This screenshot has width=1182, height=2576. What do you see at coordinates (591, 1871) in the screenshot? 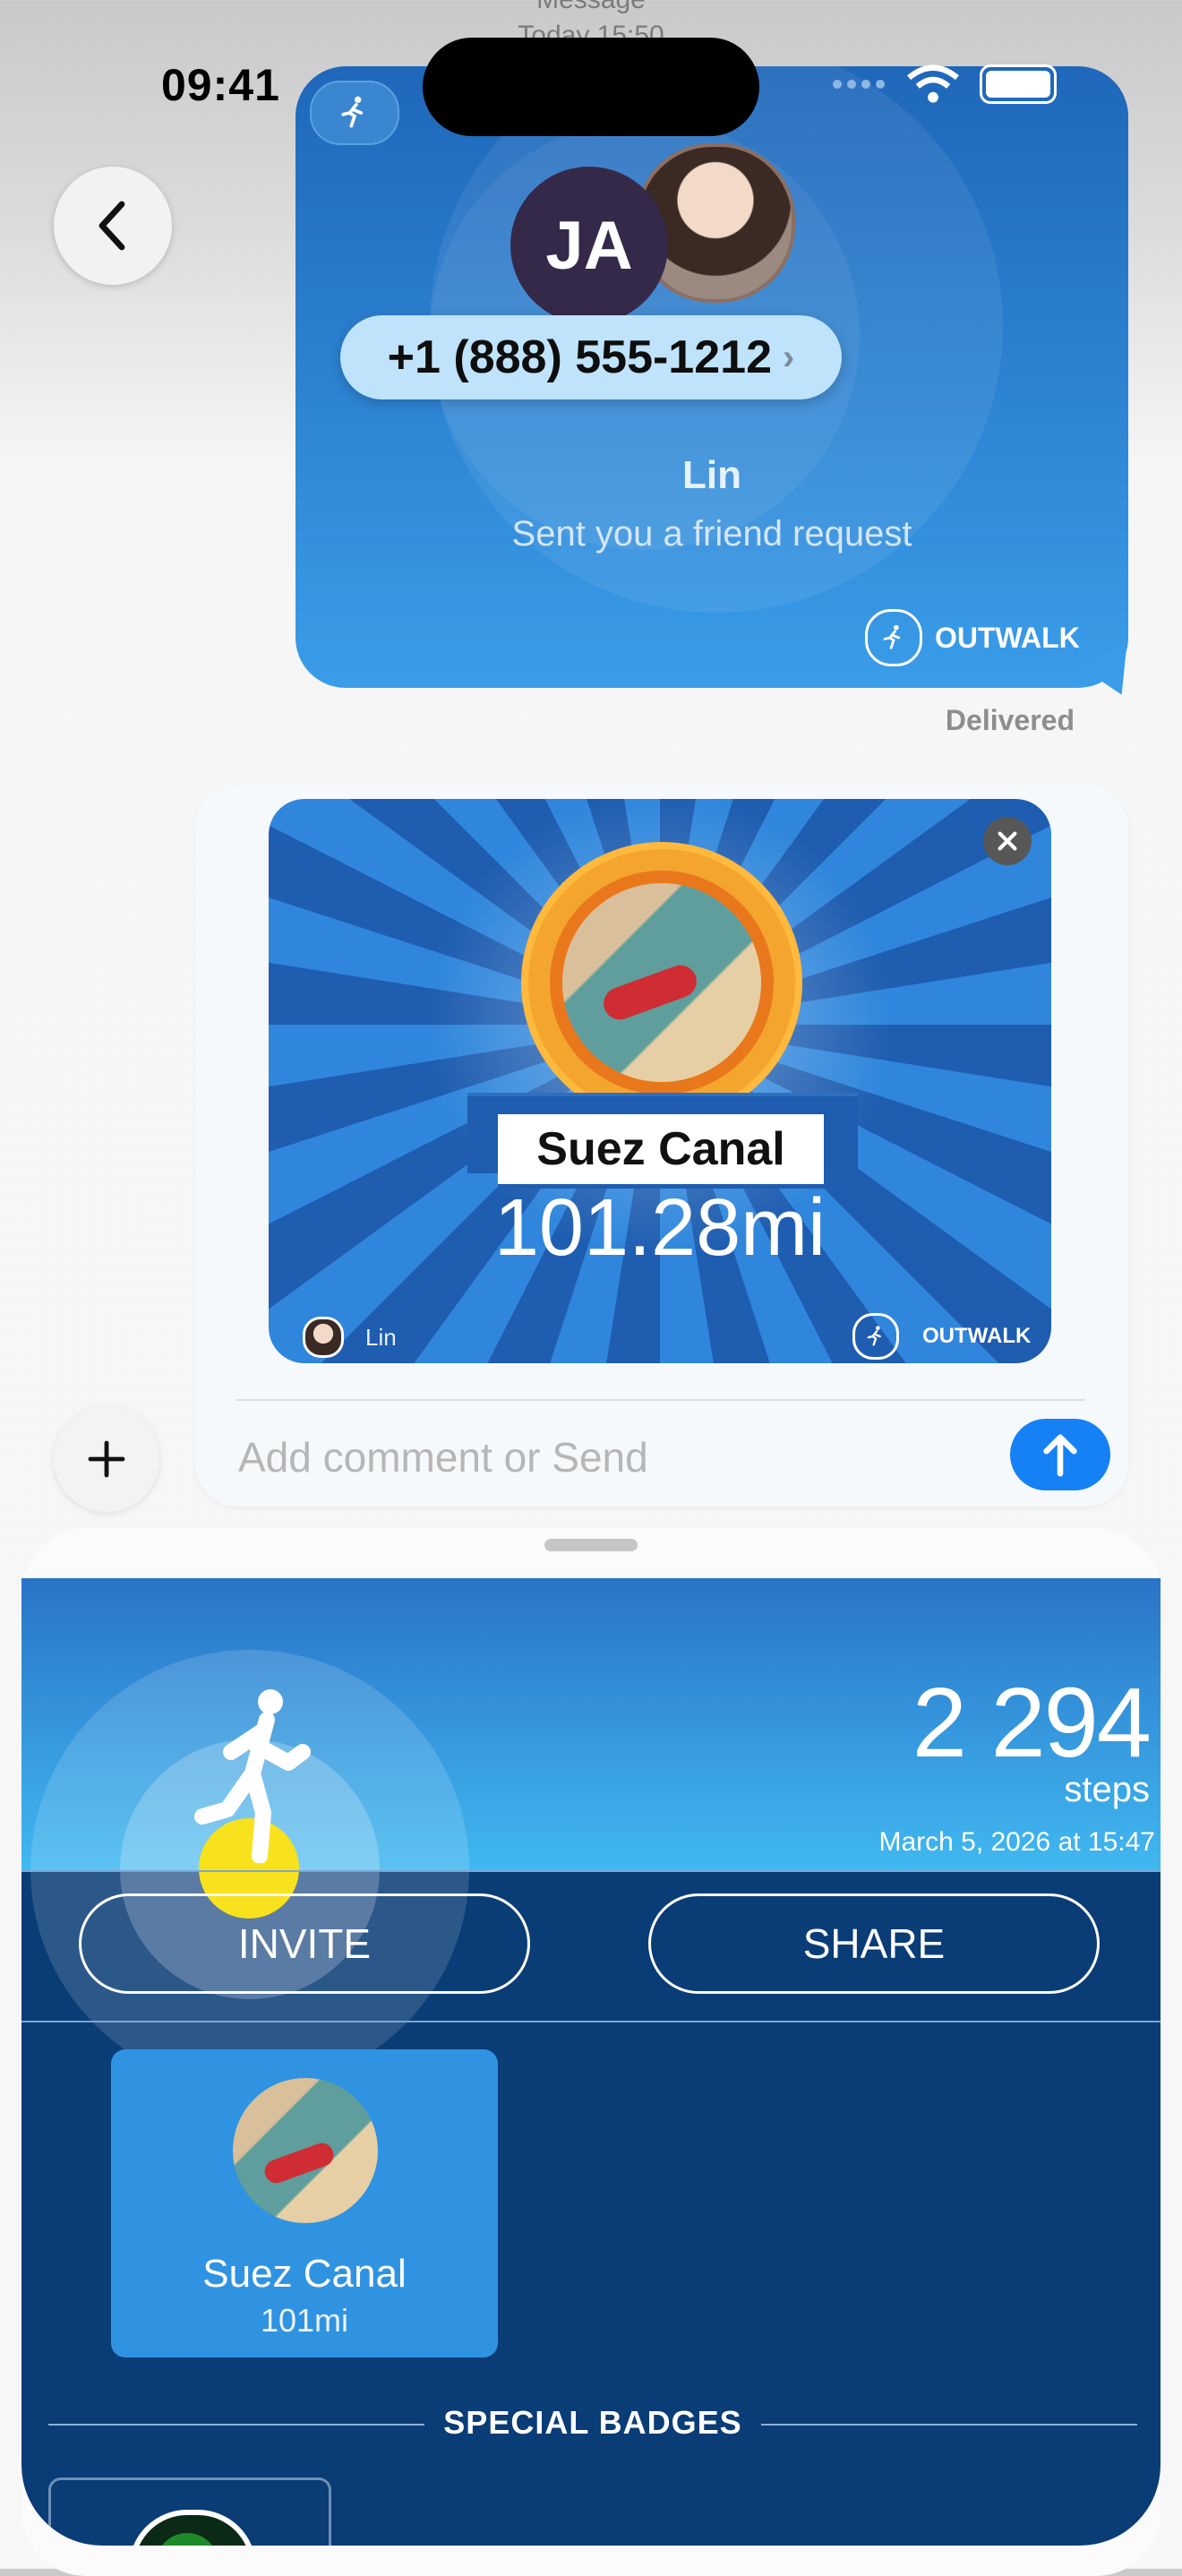
I see `hero-divider` at bounding box center [591, 1871].